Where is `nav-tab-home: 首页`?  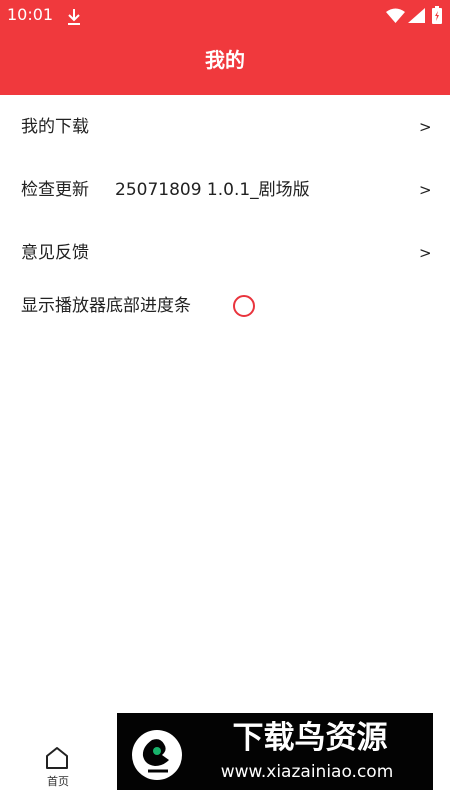 nav-tab-home: 首页 is located at coordinates (58, 770).